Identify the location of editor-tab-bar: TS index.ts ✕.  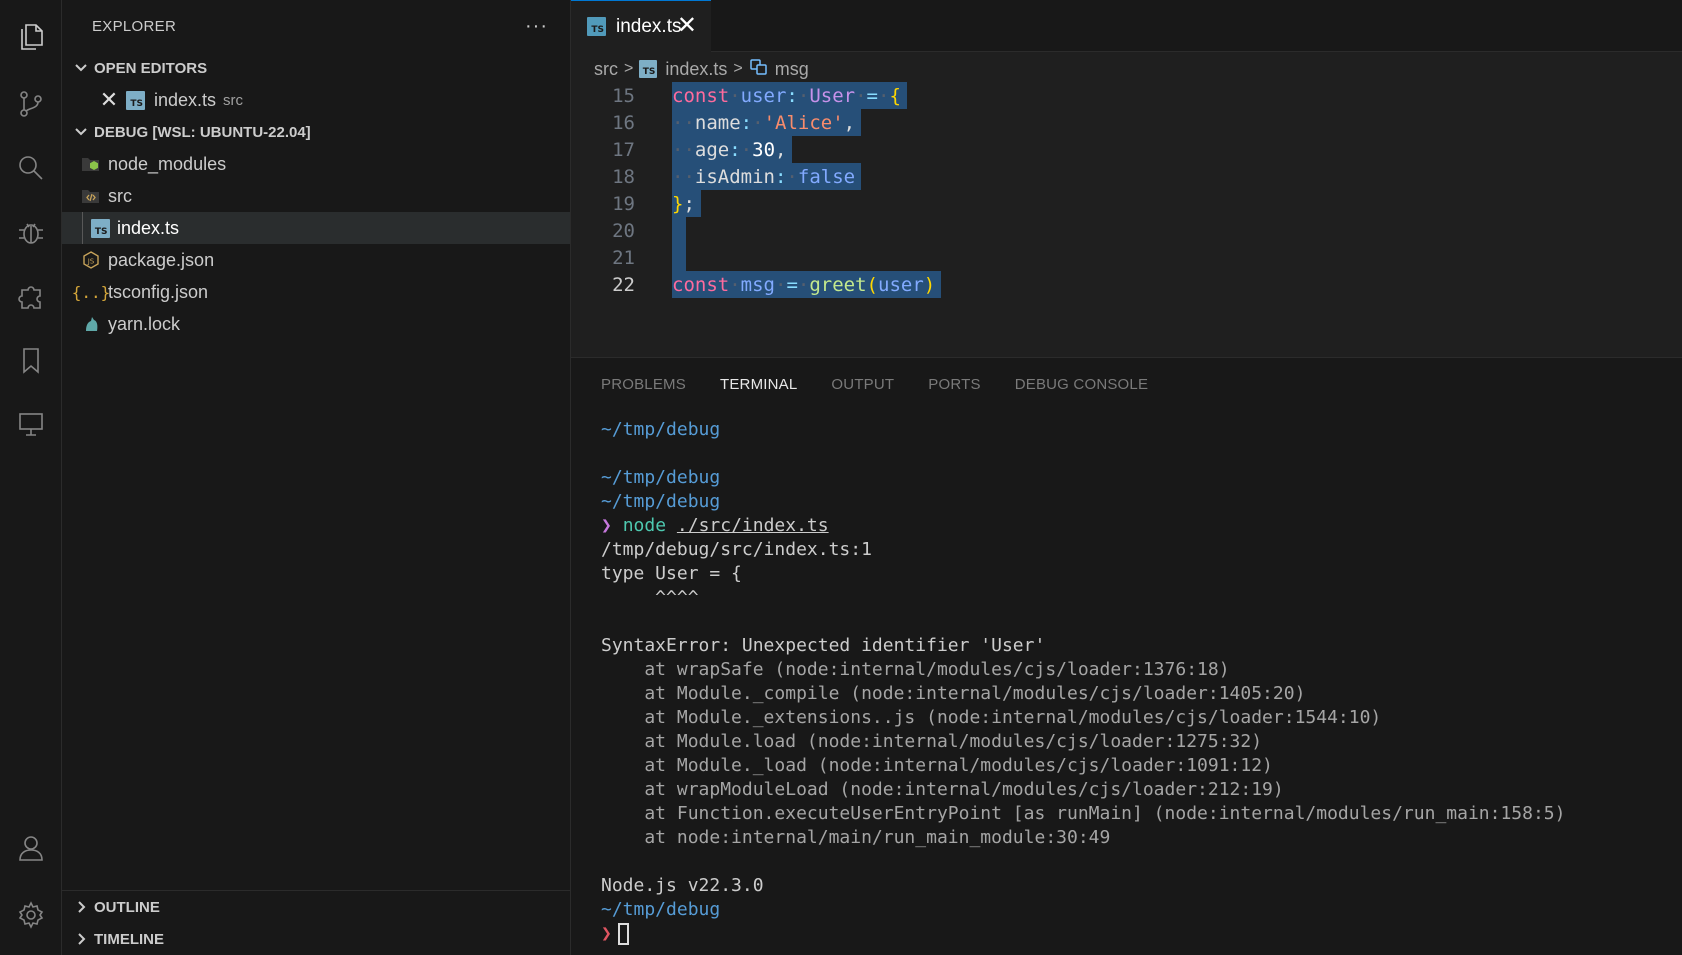
(1126, 26).